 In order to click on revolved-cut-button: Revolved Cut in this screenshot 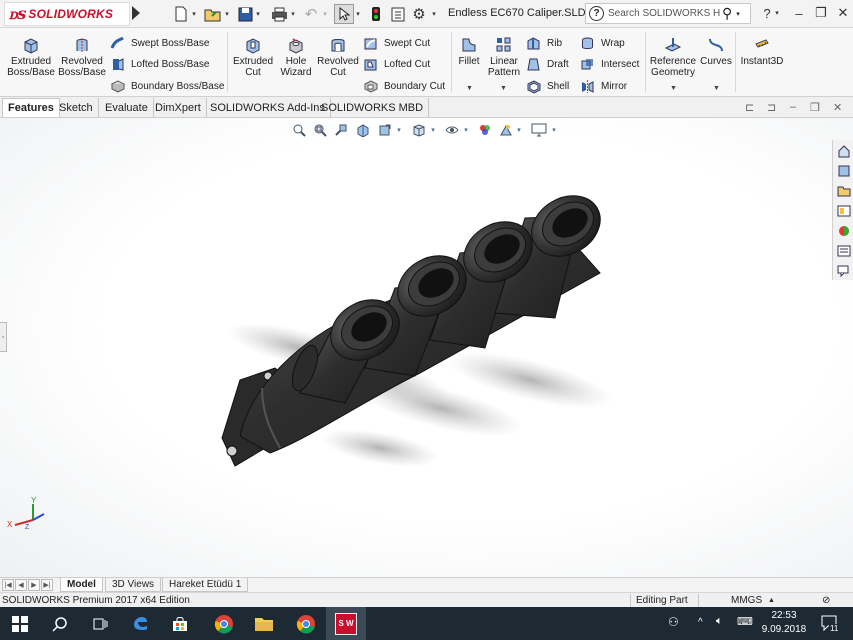, I will do `click(338, 57)`.